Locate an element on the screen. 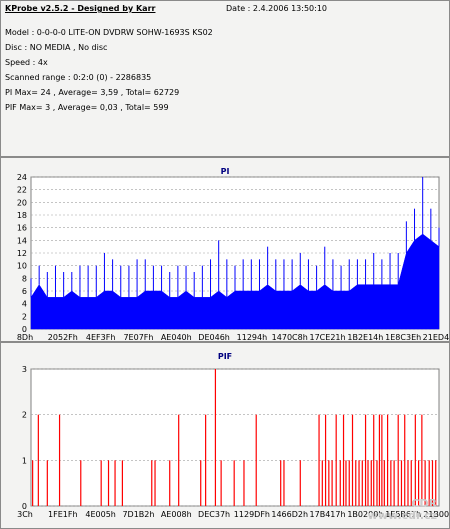 This screenshot has height=529, width=450. pi-x-tick-label: 21ED49h is located at coordinates (436, 337).